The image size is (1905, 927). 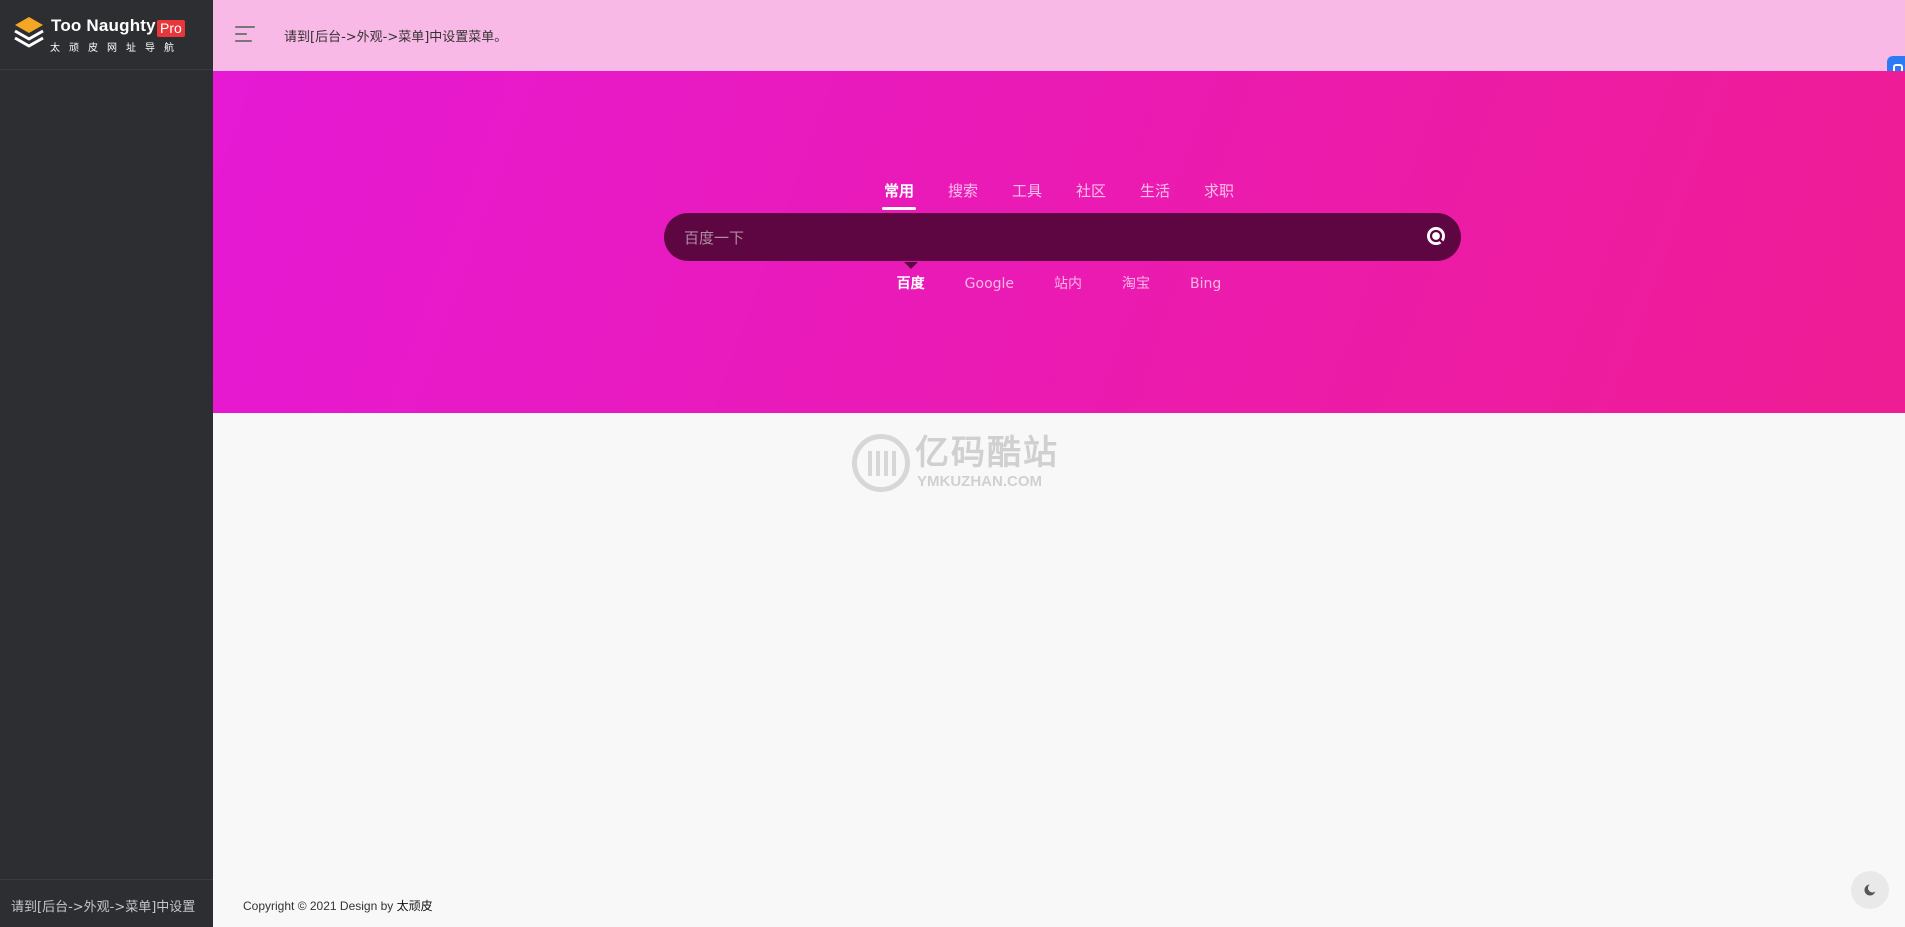 I want to click on search-category-tabs: 常用 搜索 工具 社区 生活 求职, so click(x=1059, y=195).